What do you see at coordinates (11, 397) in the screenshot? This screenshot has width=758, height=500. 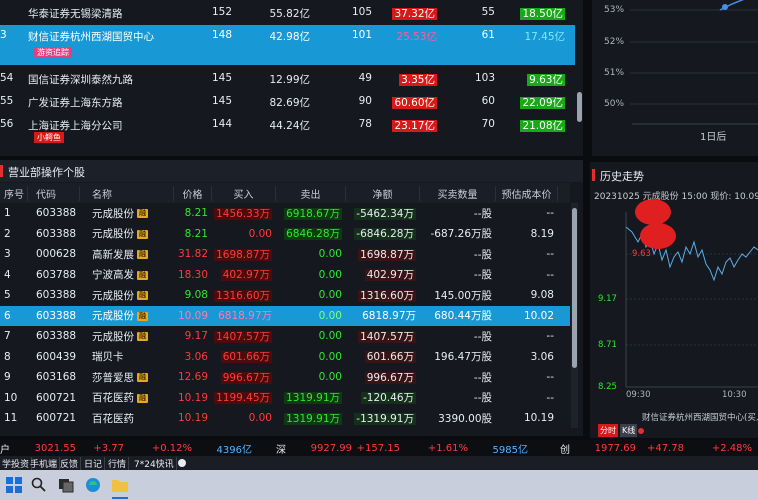 I see `ops-cell-n: 10` at bounding box center [11, 397].